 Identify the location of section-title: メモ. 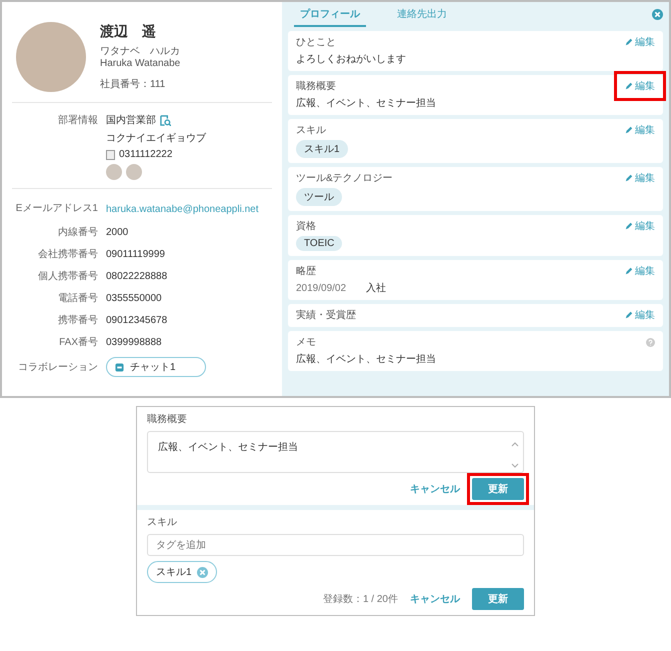
(306, 342).